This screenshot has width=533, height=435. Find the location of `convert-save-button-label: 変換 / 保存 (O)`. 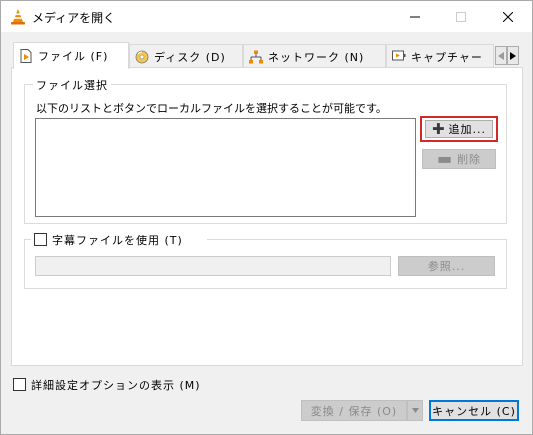

convert-save-button-label: 変換 / 保存 (O) is located at coordinates (354, 411).